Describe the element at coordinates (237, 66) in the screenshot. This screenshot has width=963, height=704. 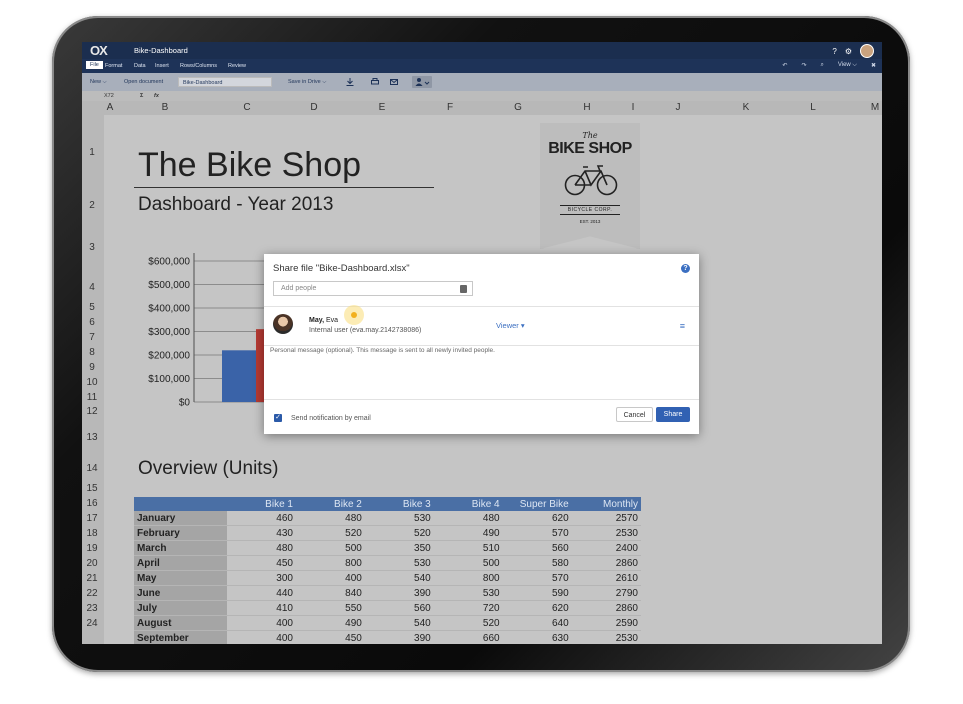
I see `menu-review: Review` at that location.